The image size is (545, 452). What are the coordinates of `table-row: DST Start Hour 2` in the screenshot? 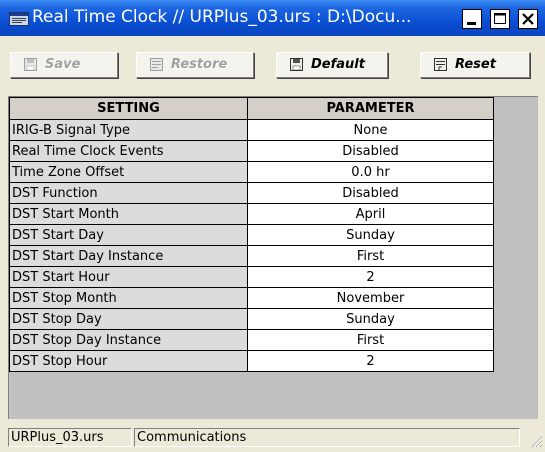 It's located at (251, 277).